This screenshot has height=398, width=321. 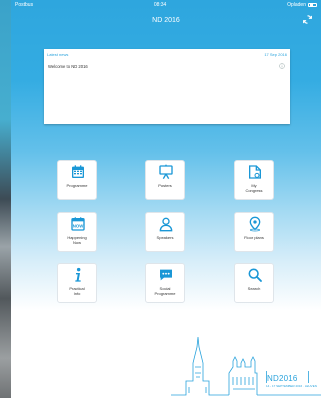 I want to click on tile-posters: Posters, so click(x=165, y=180).